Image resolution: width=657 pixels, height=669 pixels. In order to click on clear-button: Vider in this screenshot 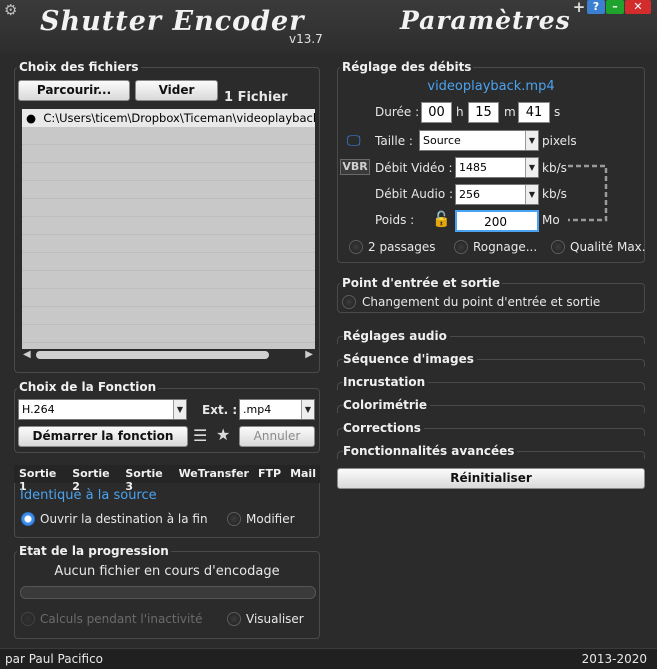, I will do `click(176, 90)`.